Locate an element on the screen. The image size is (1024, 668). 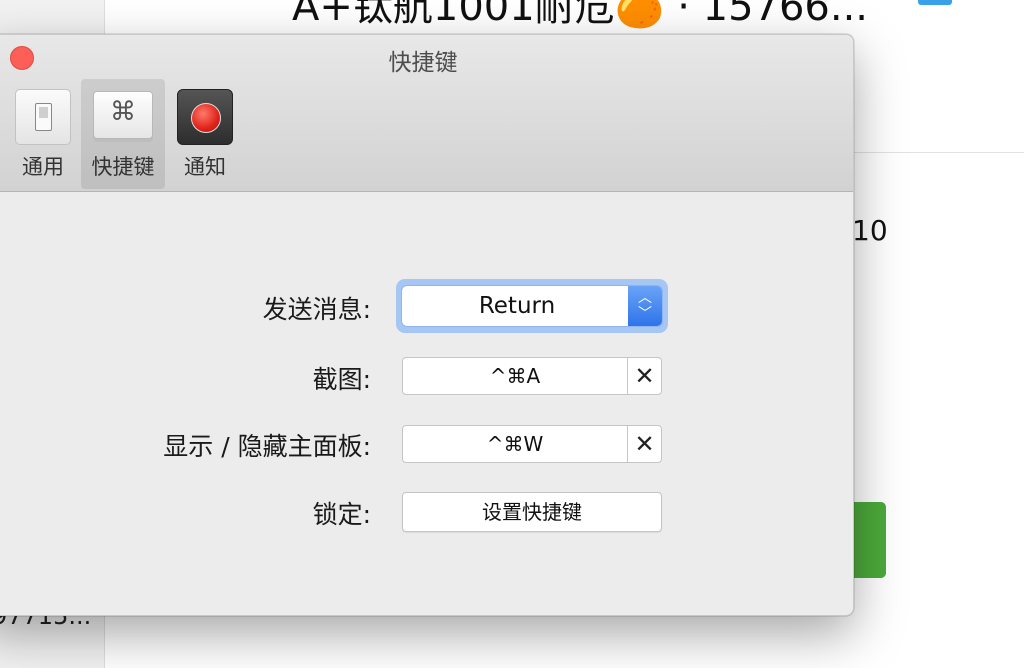
toolbar-label-general: 通用 is located at coordinates (43, 167).